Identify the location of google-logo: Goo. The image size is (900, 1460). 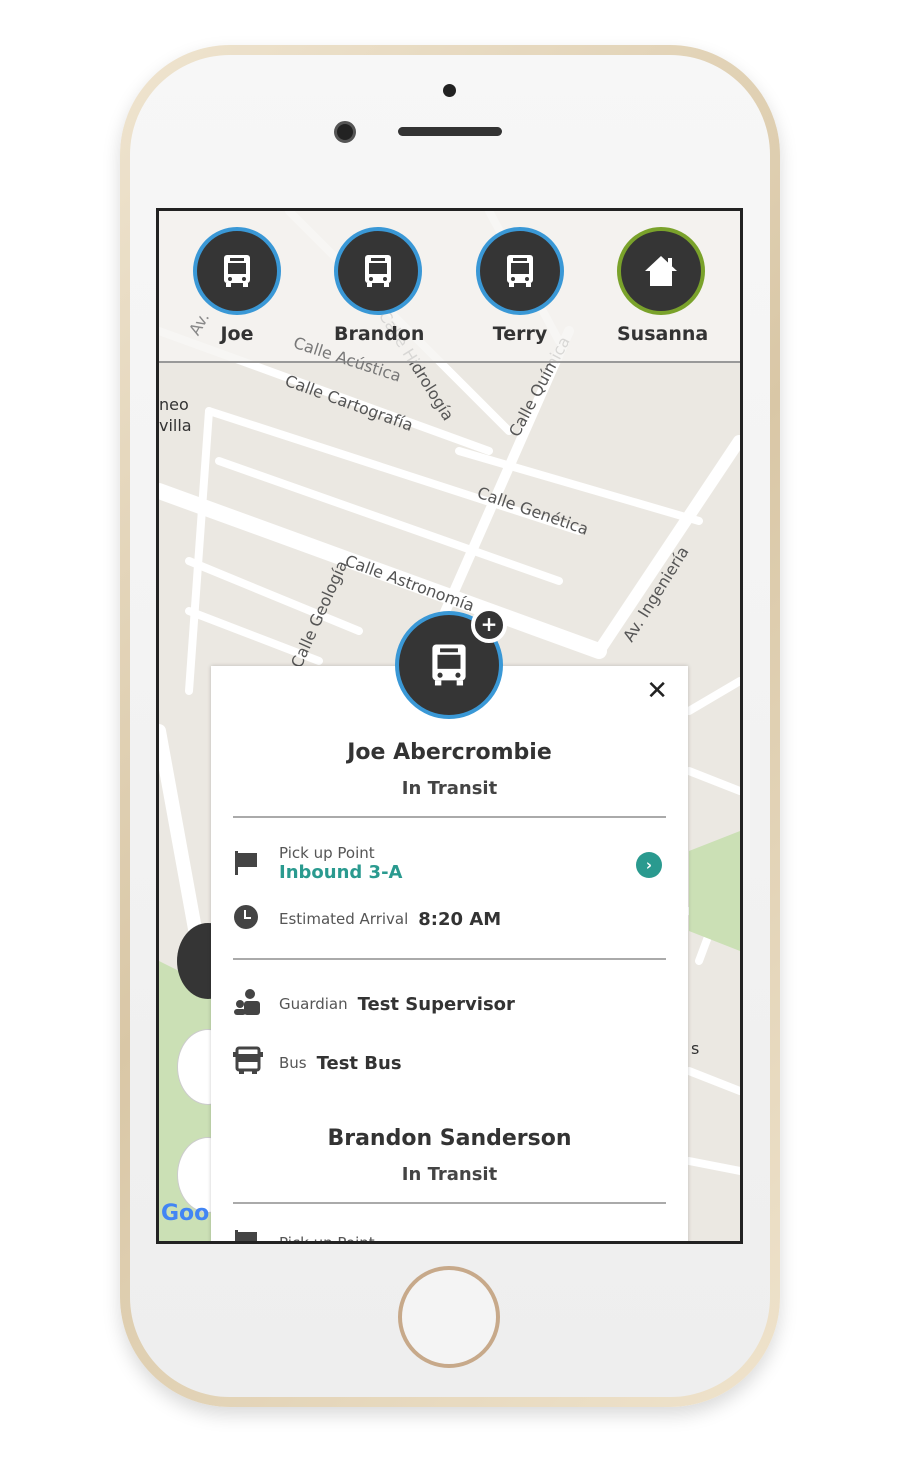
(185, 1213).